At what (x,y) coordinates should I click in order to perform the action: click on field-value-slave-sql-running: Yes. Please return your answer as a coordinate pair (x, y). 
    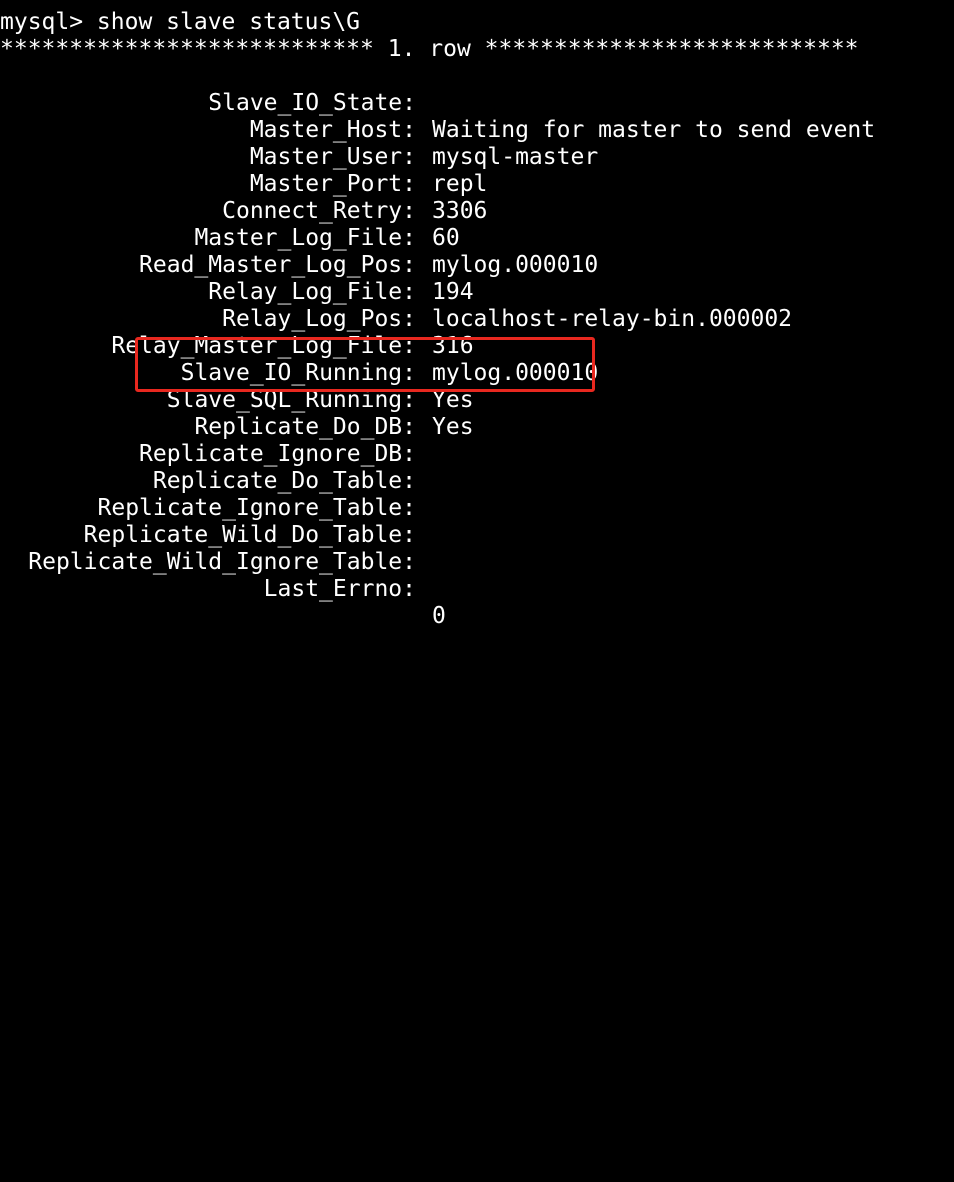
    Looking at the image, I should click on (453, 427).